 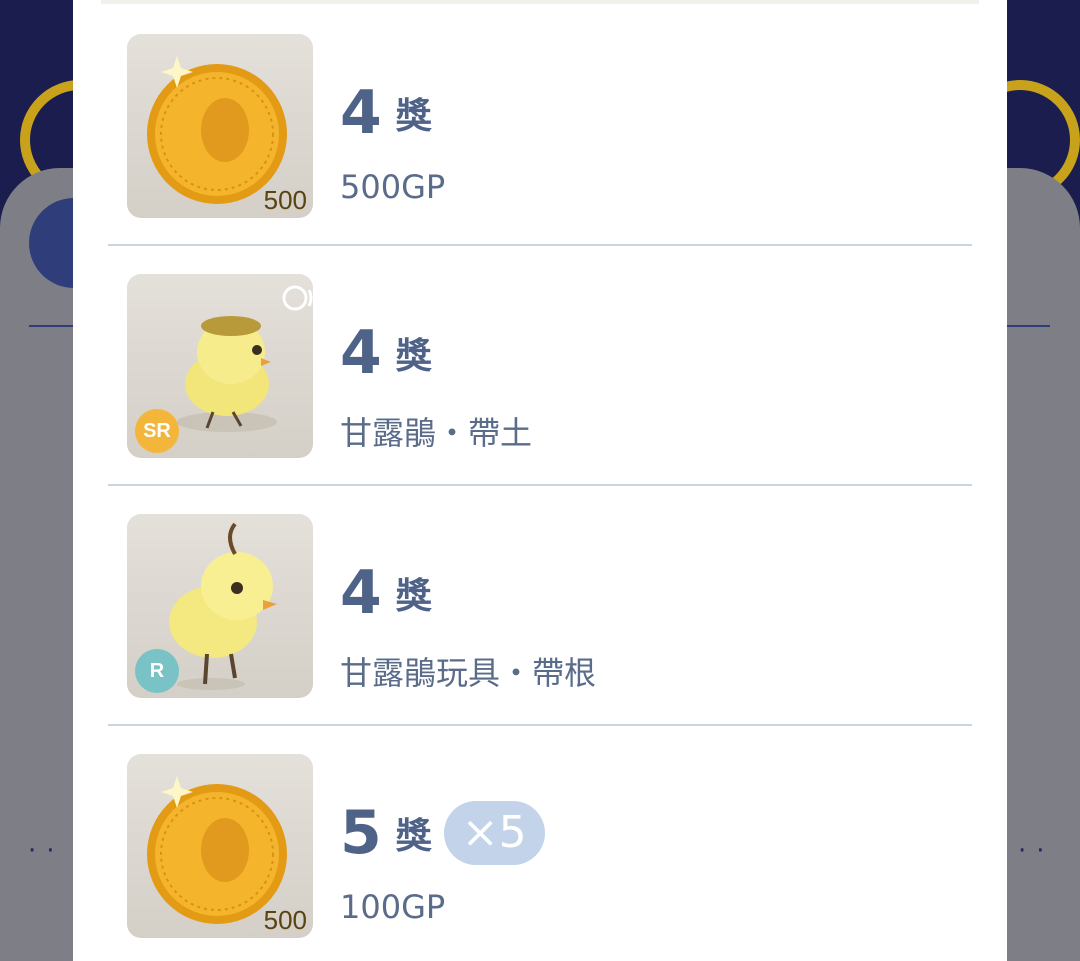 I want to click on prize-name: 100GP, so click(x=393, y=907).